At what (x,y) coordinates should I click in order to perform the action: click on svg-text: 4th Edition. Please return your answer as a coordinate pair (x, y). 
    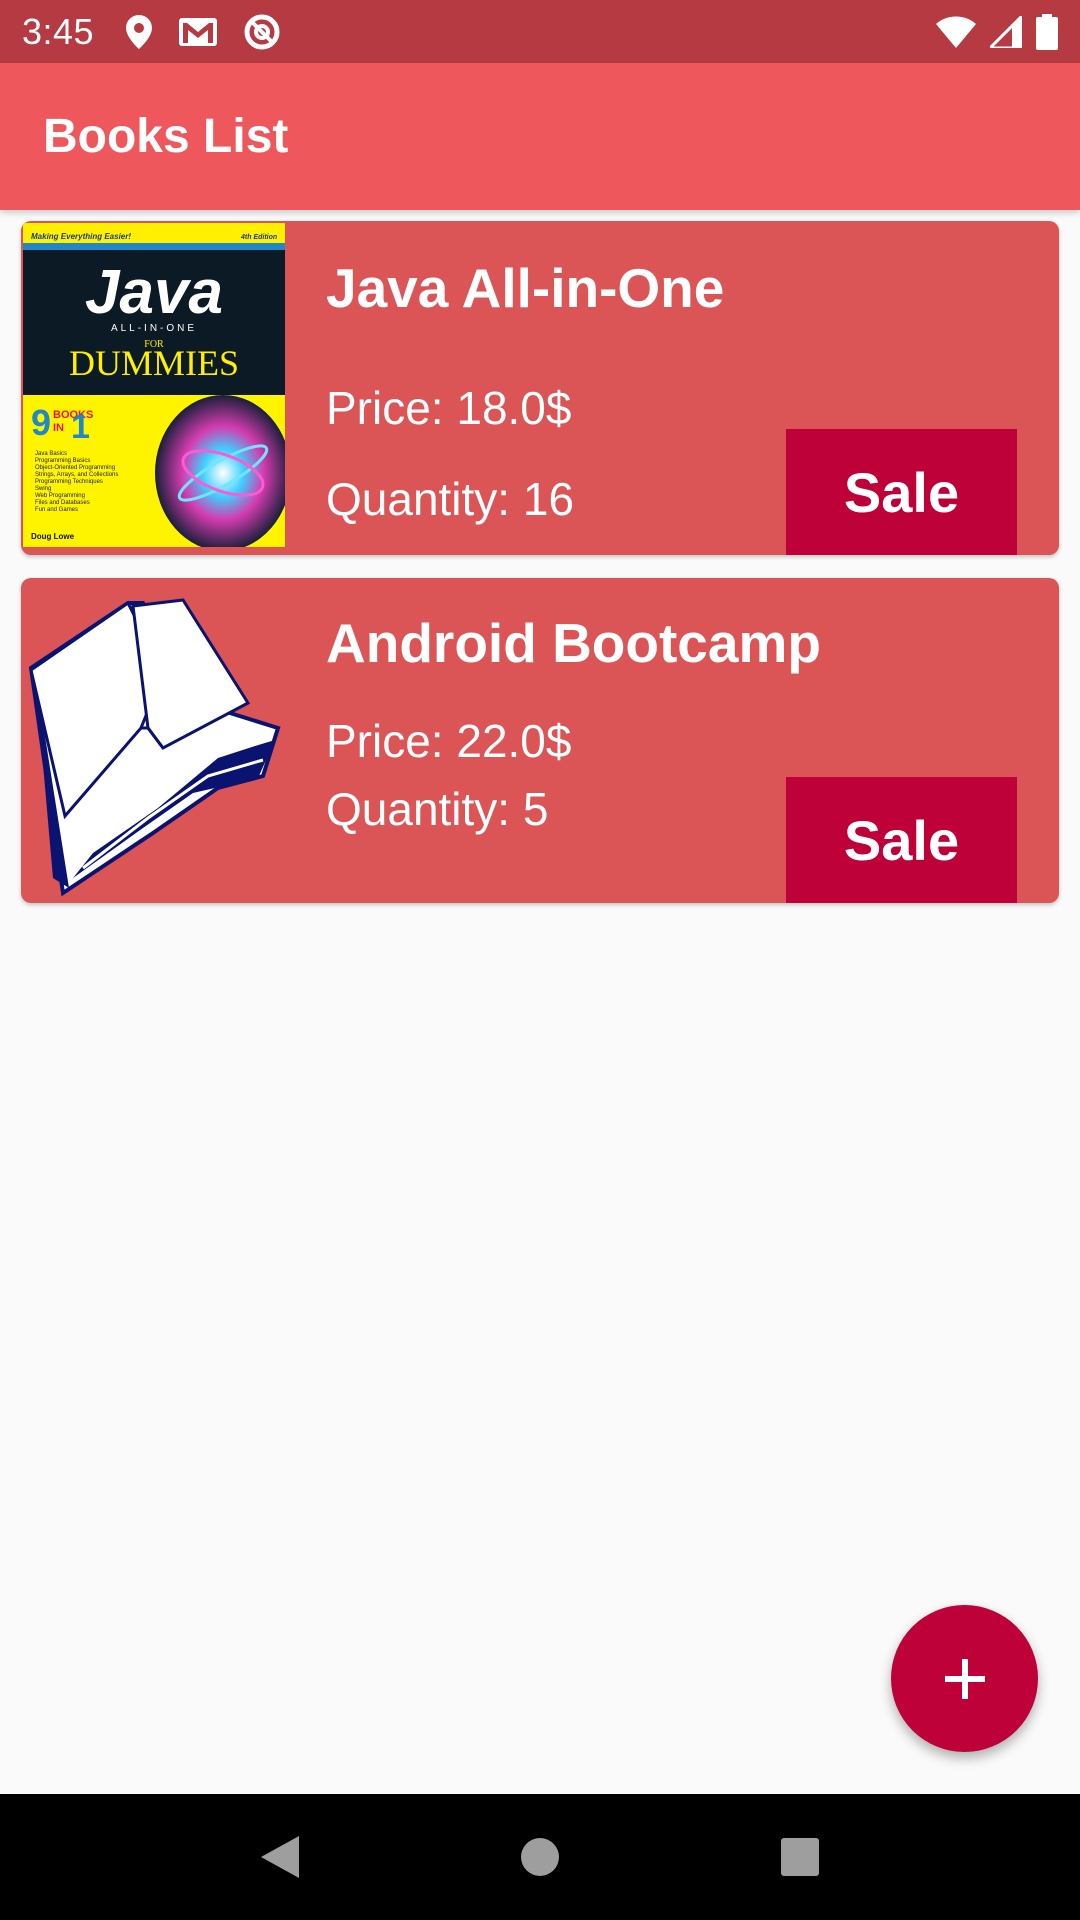
    Looking at the image, I should click on (258, 237).